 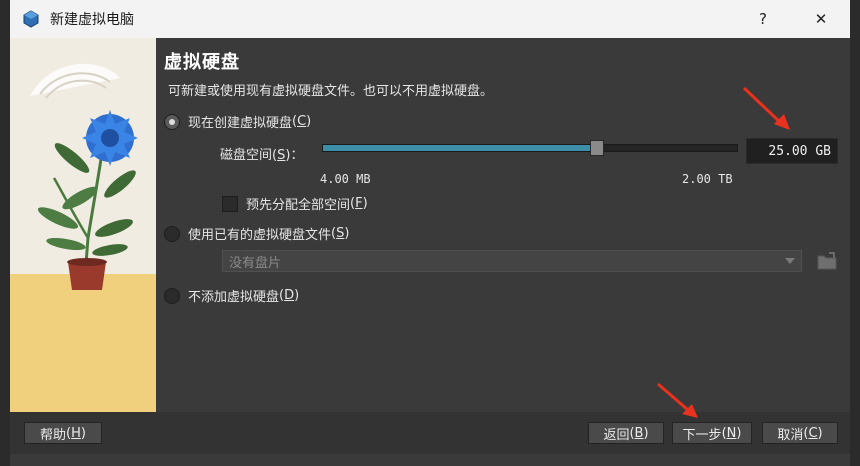 I want to click on help-button-shortcut: H, so click(x=76, y=433).